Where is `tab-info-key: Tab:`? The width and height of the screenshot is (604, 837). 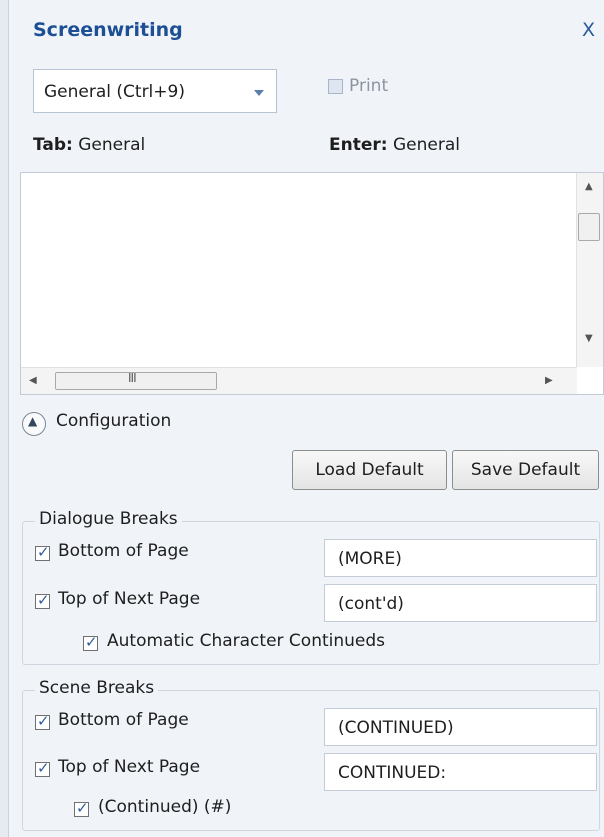
tab-info-key: Tab: is located at coordinates (53, 145).